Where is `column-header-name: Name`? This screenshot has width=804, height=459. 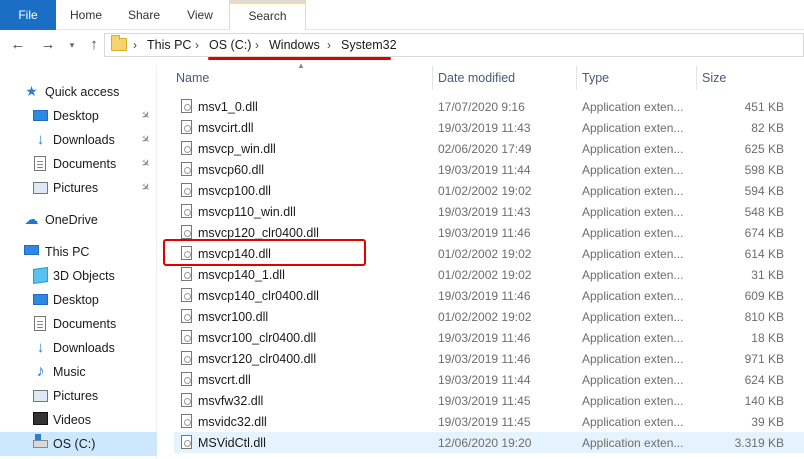
column-header-name: Name is located at coordinates (192, 78).